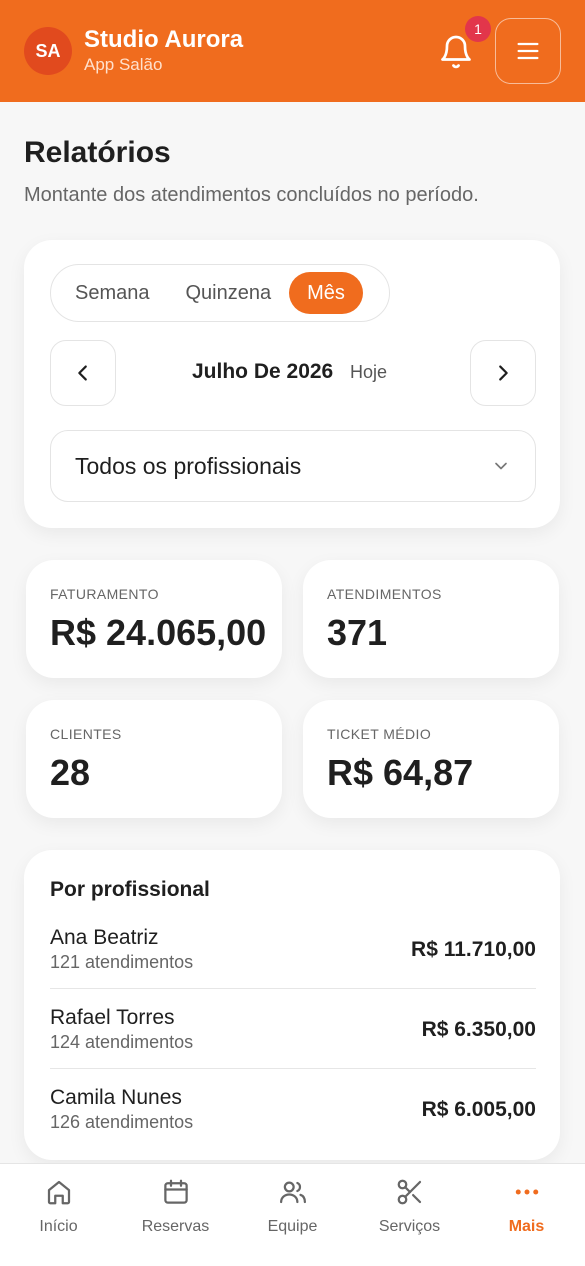 Image resolution: width=585 pixels, height=1266 pixels. What do you see at coordinates (478, 1109) in the screenshot?
I see `professional-amount: R$ 6.005,00` at bounding box center [478, 1109].